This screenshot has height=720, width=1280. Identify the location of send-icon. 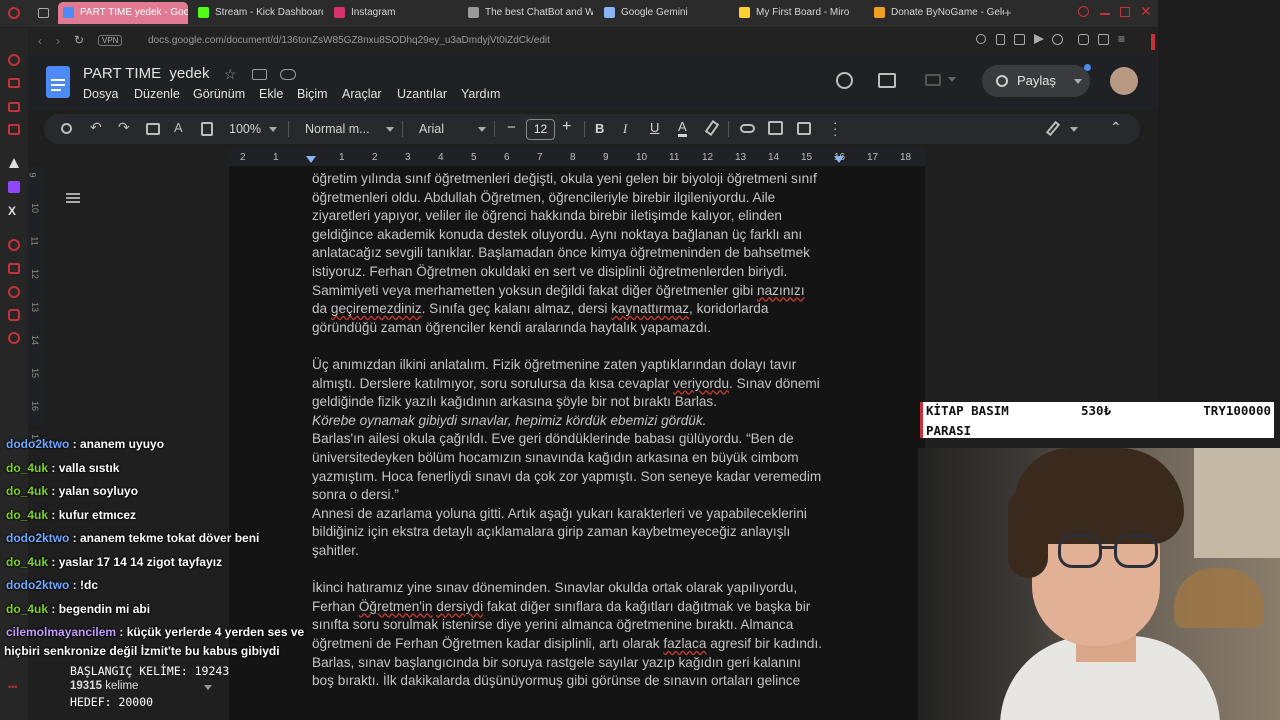
(1039, 39).